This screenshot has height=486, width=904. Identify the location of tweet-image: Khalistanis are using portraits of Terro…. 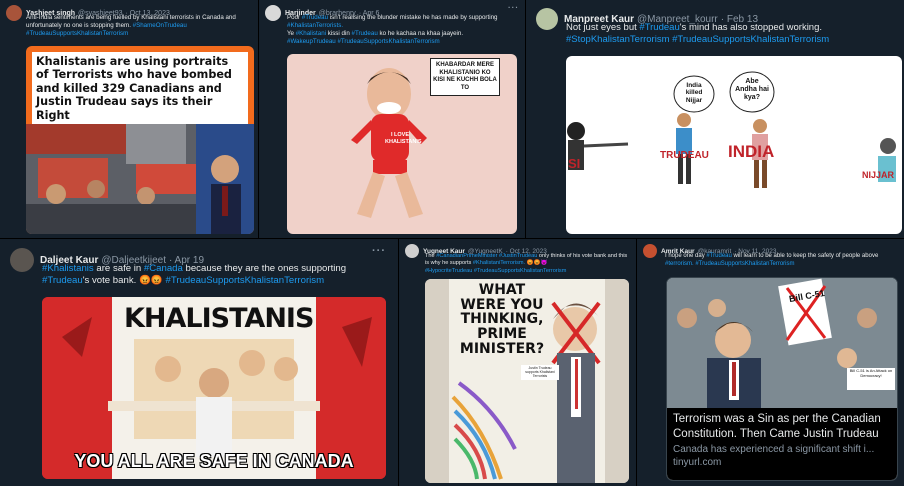
(140, 140).